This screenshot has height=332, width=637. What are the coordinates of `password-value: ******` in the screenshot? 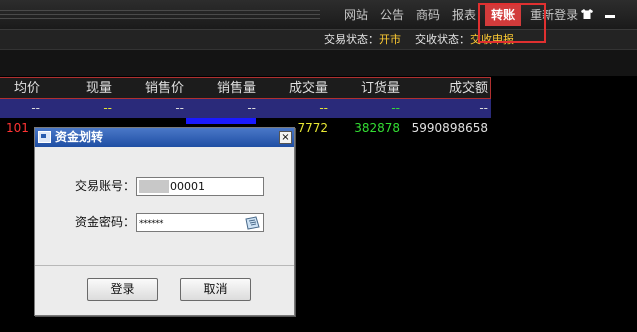 It's located at (151, 224).